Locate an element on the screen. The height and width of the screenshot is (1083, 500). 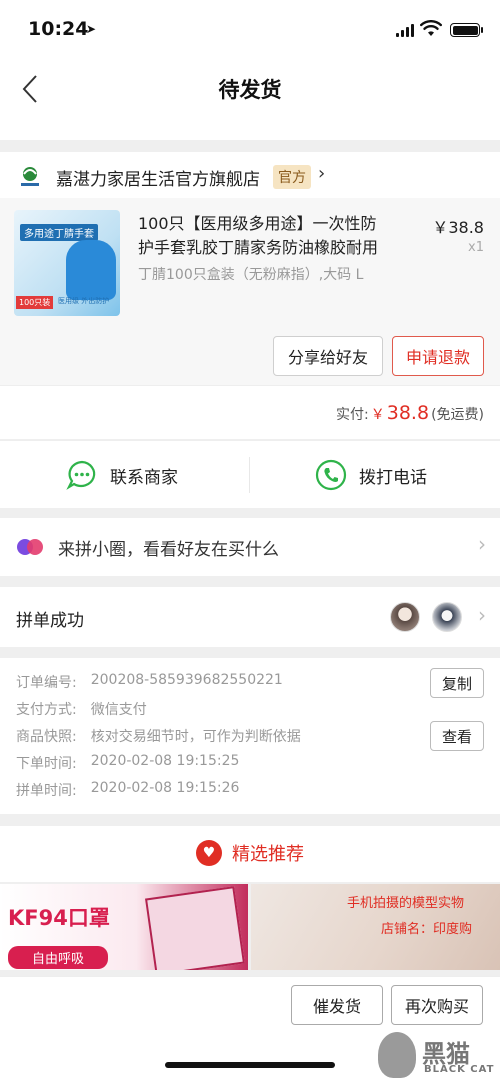
friend-circle-text: 来拼小圈，看看好友在买什么 is located at coordinates (168, 550).